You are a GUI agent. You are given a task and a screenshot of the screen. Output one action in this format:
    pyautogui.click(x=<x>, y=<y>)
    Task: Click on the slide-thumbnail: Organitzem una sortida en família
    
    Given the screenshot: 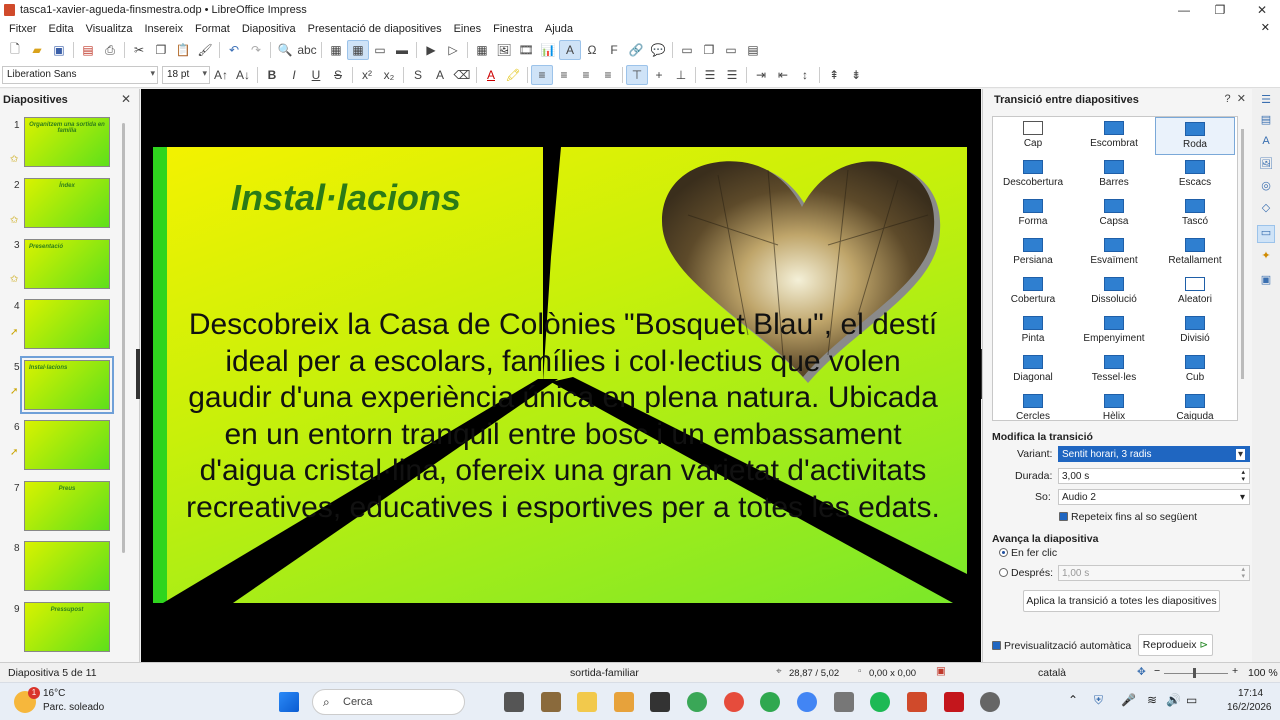 What is the action you would take?
    pyautogui.click(x=67, y=142)
    